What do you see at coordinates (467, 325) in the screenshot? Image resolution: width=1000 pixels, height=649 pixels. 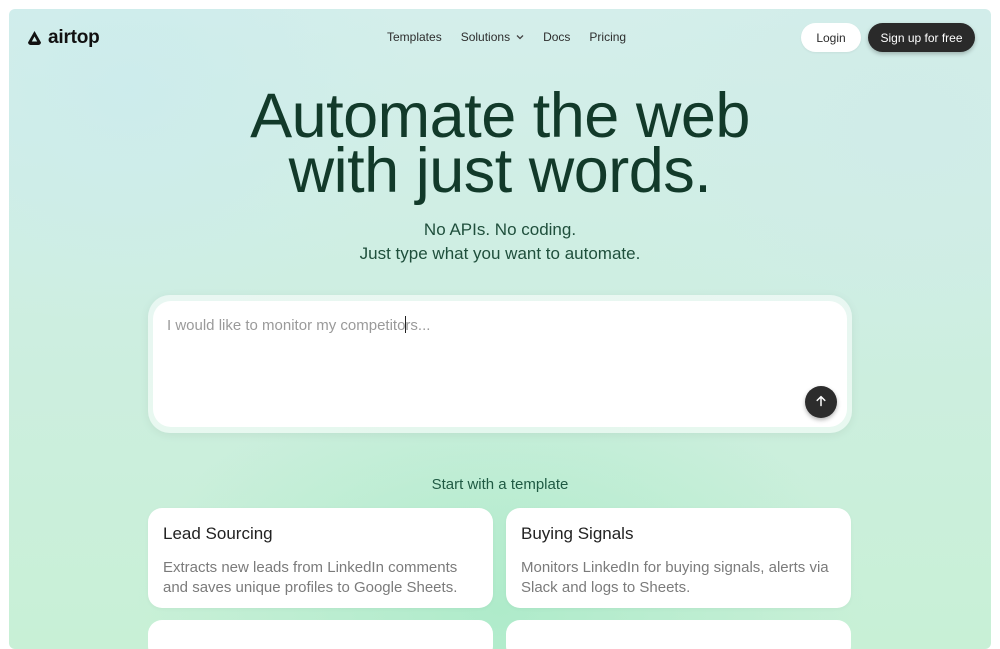 I see `prompt-input` at bounding box center [467, 325].